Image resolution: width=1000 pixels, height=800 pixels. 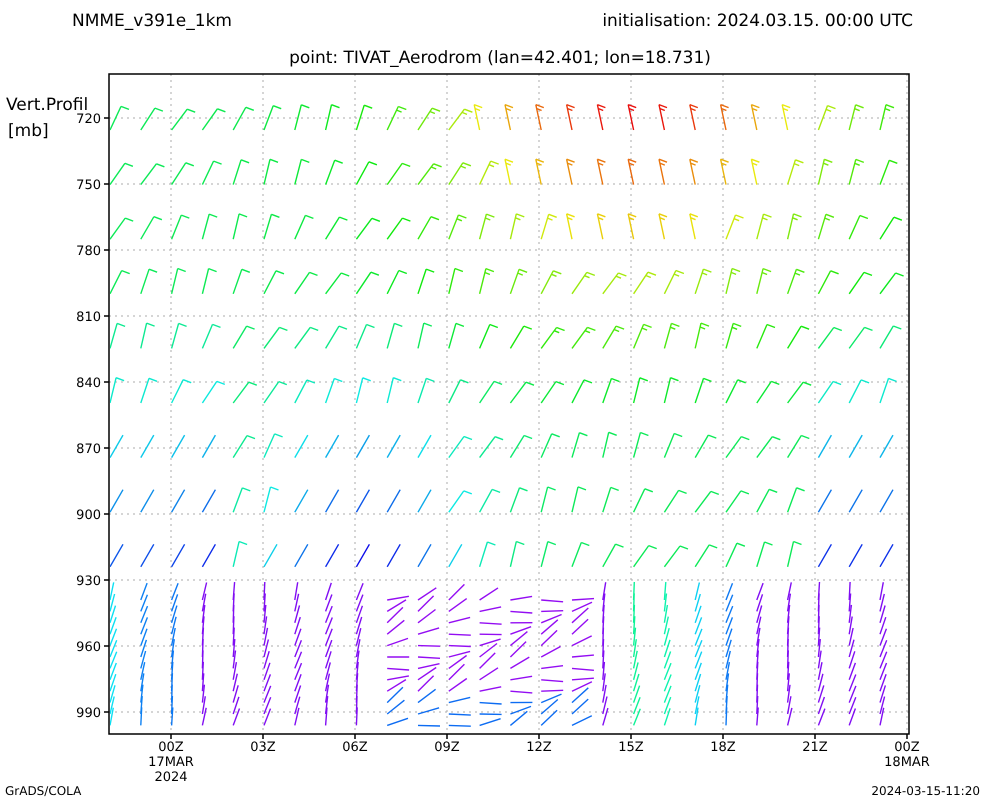 I want to click on y-tick-label: 750, so click(x=88, y=185).